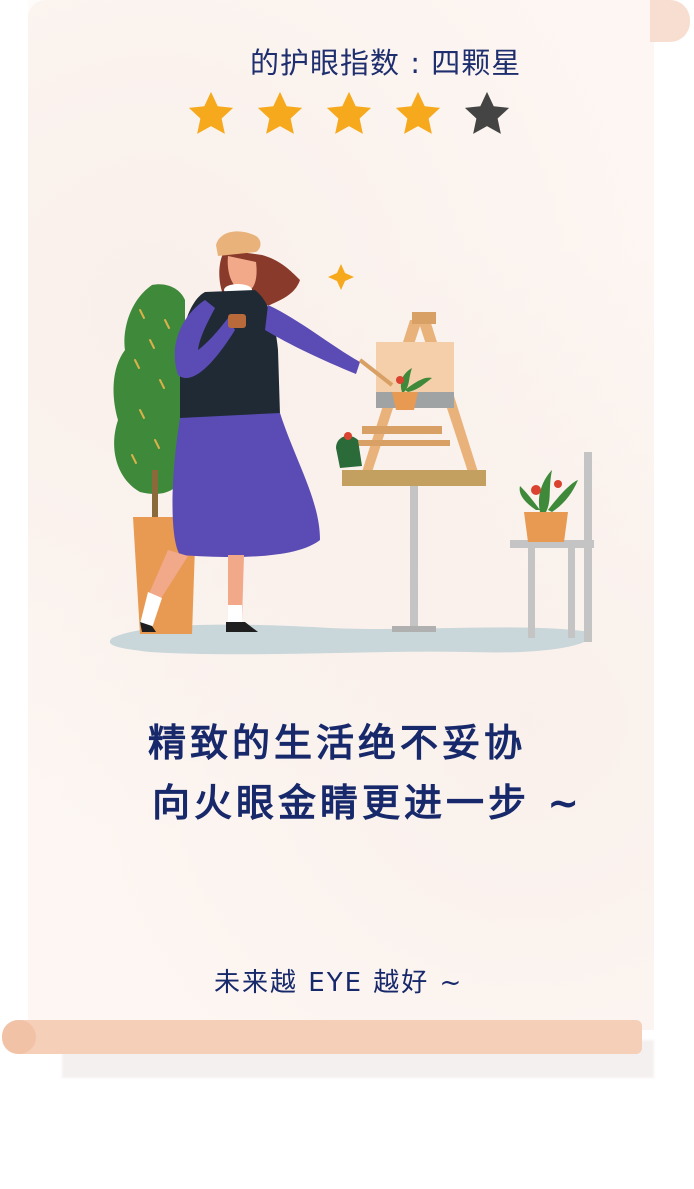 The width and height of the screenshot is (694, 1189). I want to click on sparkle-icon, so click(341, 277).